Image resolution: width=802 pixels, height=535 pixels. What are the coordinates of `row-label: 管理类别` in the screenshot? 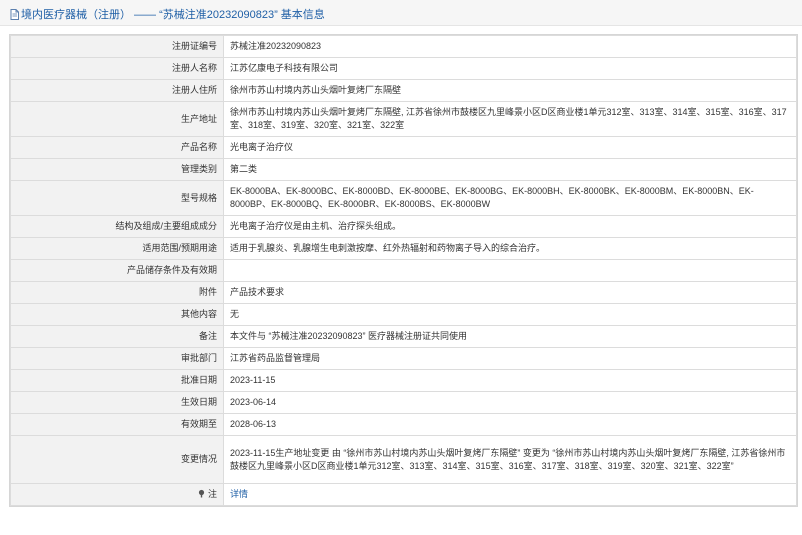 It's located at (117, 169).